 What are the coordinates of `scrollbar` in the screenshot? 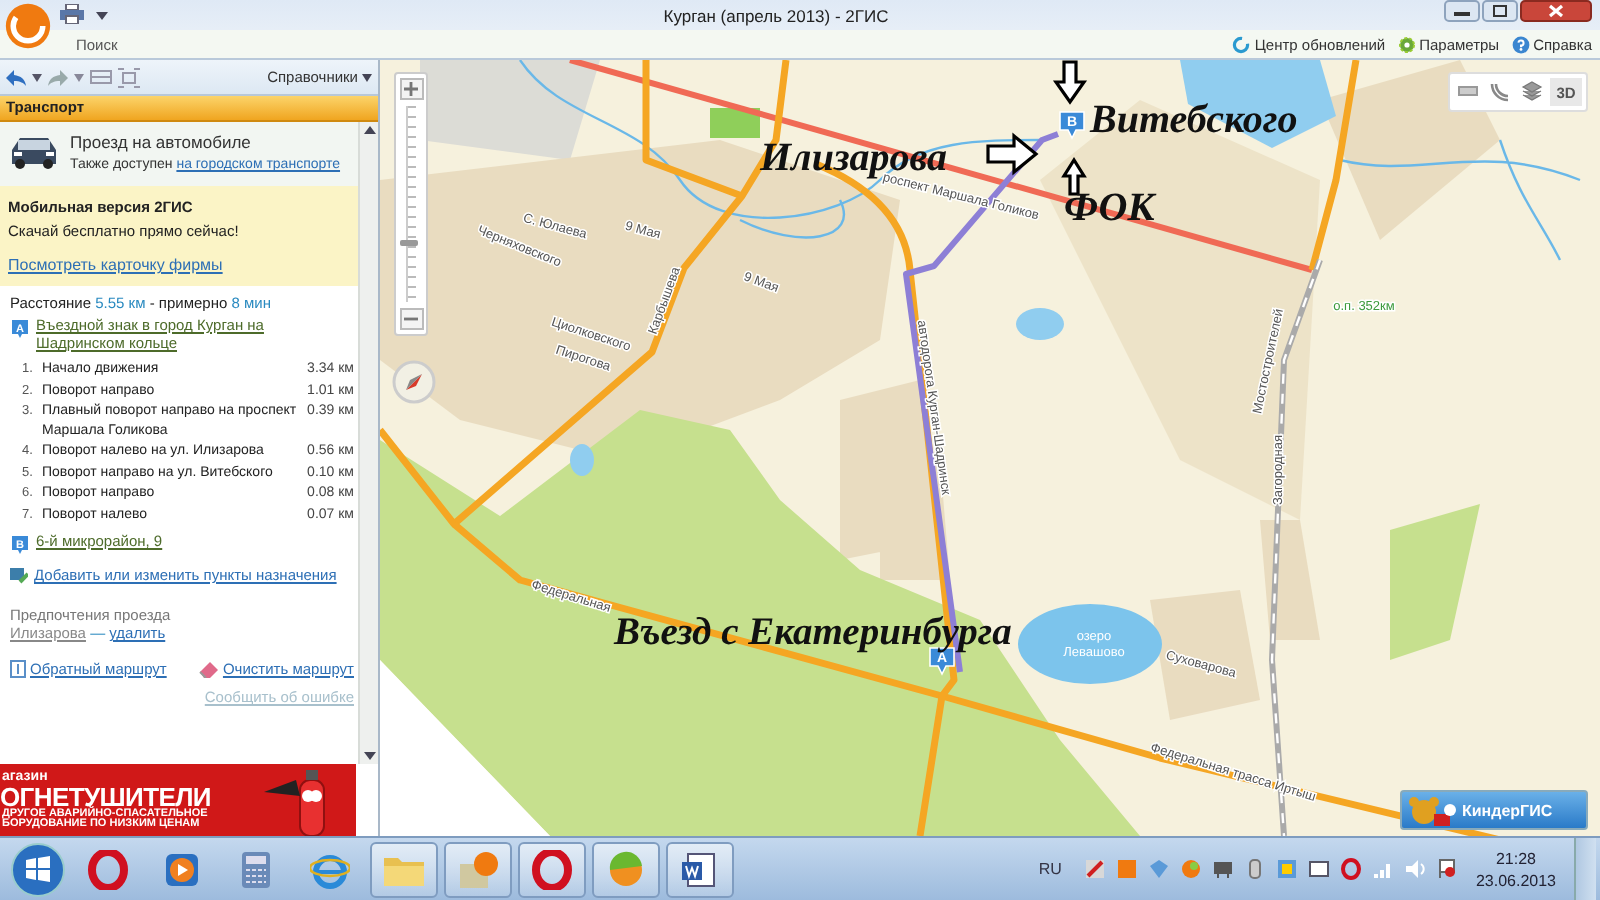 It's located at (368, 443).